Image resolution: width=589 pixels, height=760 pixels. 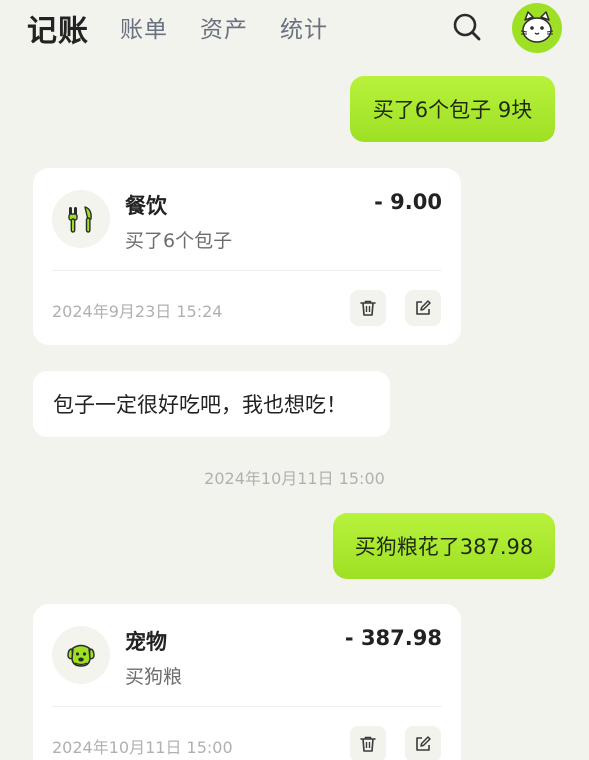 What do you see at coordinates (144, 27) in the screenshot?
I see `tab-bills: 账单` at bounding box center [144, 27].